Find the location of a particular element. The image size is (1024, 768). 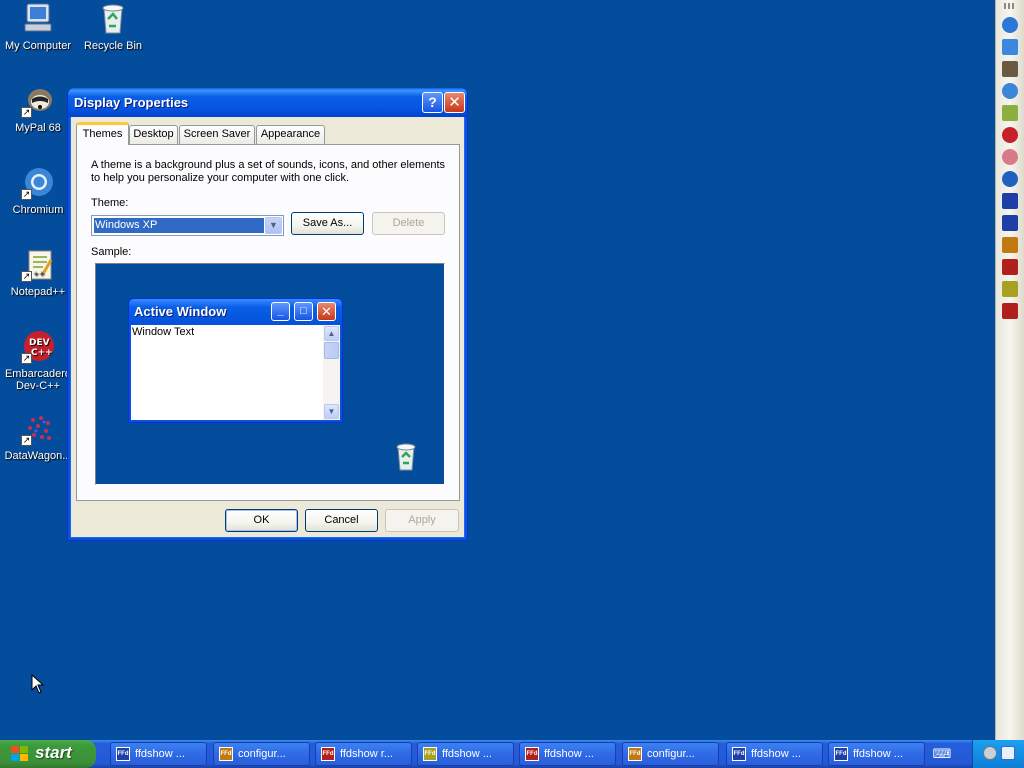

recycle-bin-icon is located at coordinates (113, 19).